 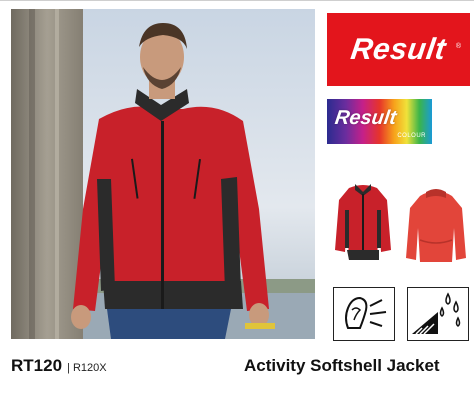 What do you see at coordinates (37, 365) in the screenshot?
I see `product-code-primary: RT120` at bounding box center [37, 365].